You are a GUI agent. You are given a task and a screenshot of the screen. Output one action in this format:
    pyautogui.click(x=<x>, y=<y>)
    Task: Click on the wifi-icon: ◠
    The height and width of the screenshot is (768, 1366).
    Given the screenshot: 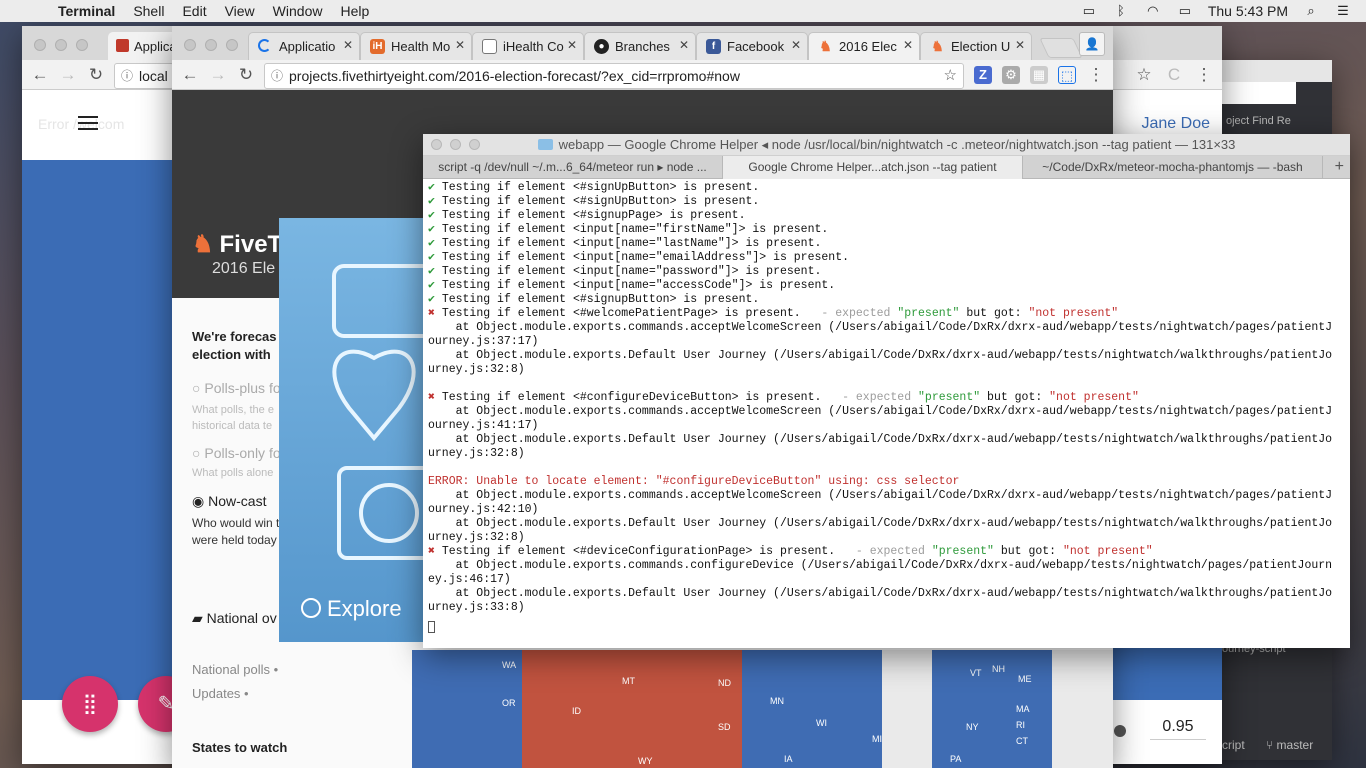 What is the action you would take?
    pyautogui.click(x=1153, y=11)
    